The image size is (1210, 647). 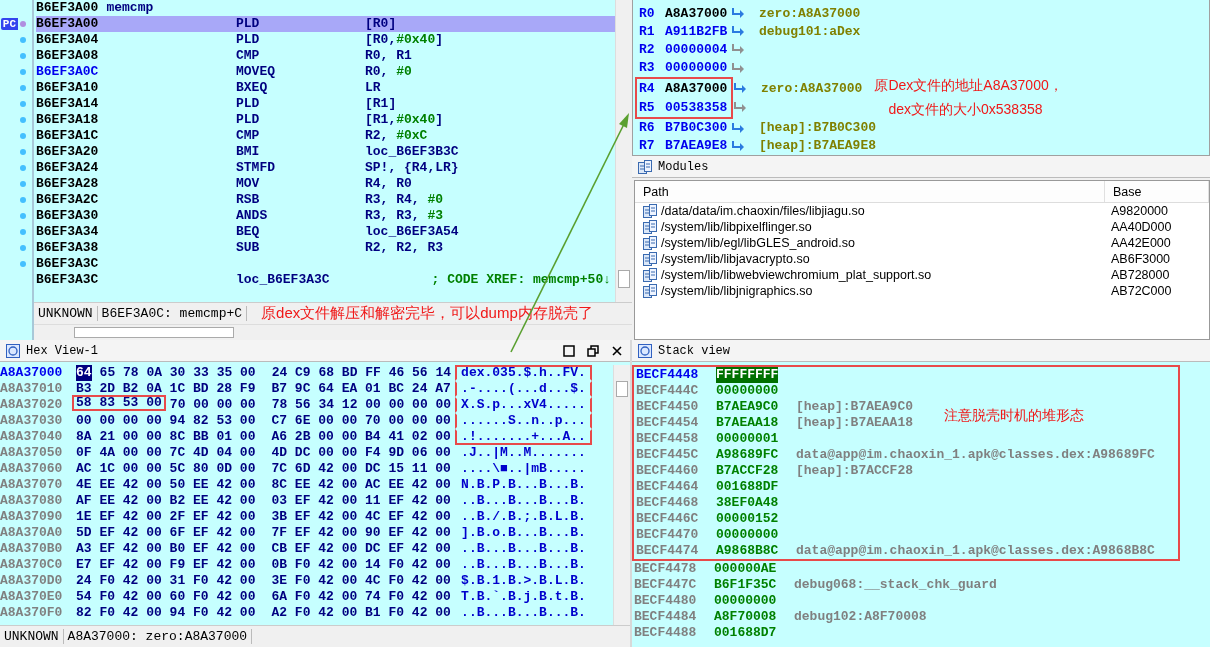 What do you see at coordinates (666, 617) in the screenshot?
I see `stack-address: BECF4484` at bounding box center [666, 617].